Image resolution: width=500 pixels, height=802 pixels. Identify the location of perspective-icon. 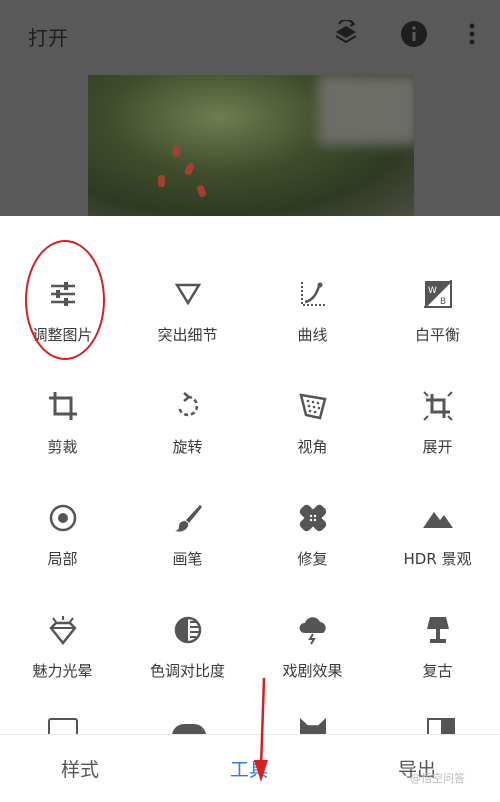
(313, 406).